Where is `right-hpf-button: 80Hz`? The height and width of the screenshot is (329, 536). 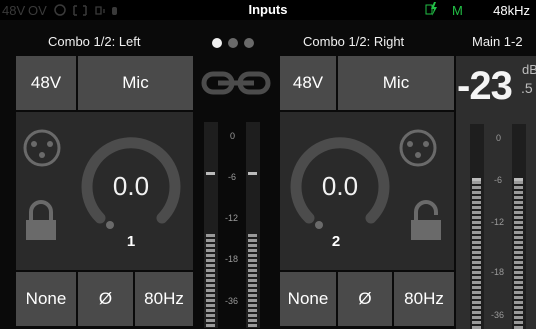
right-hpf-button: 80Hz is located at coordinates (424, 299).